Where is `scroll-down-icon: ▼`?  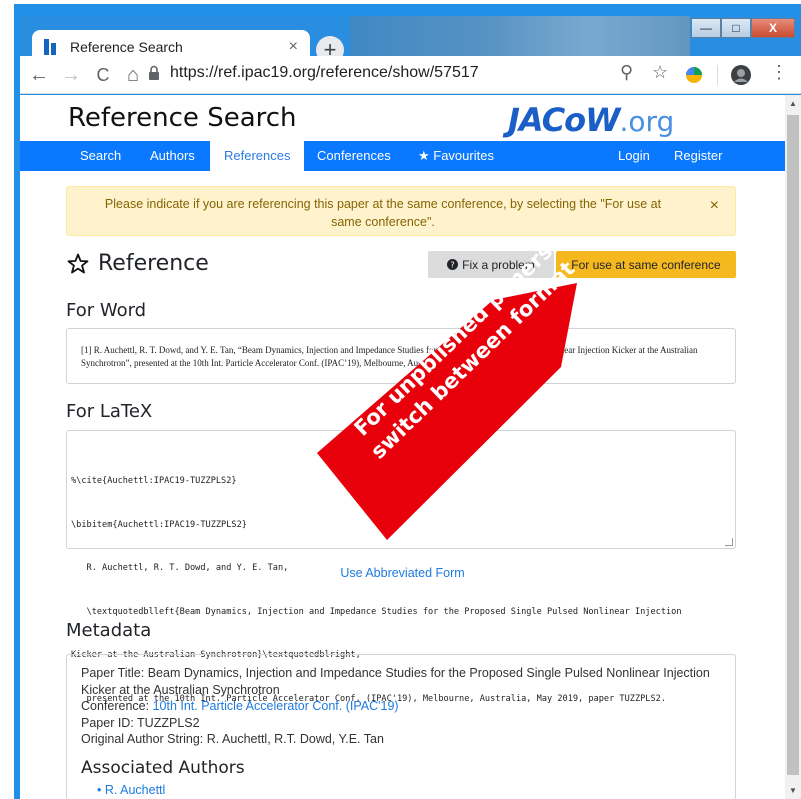
scroll-down-icon: ▼ is located at coordinates (793, 790).